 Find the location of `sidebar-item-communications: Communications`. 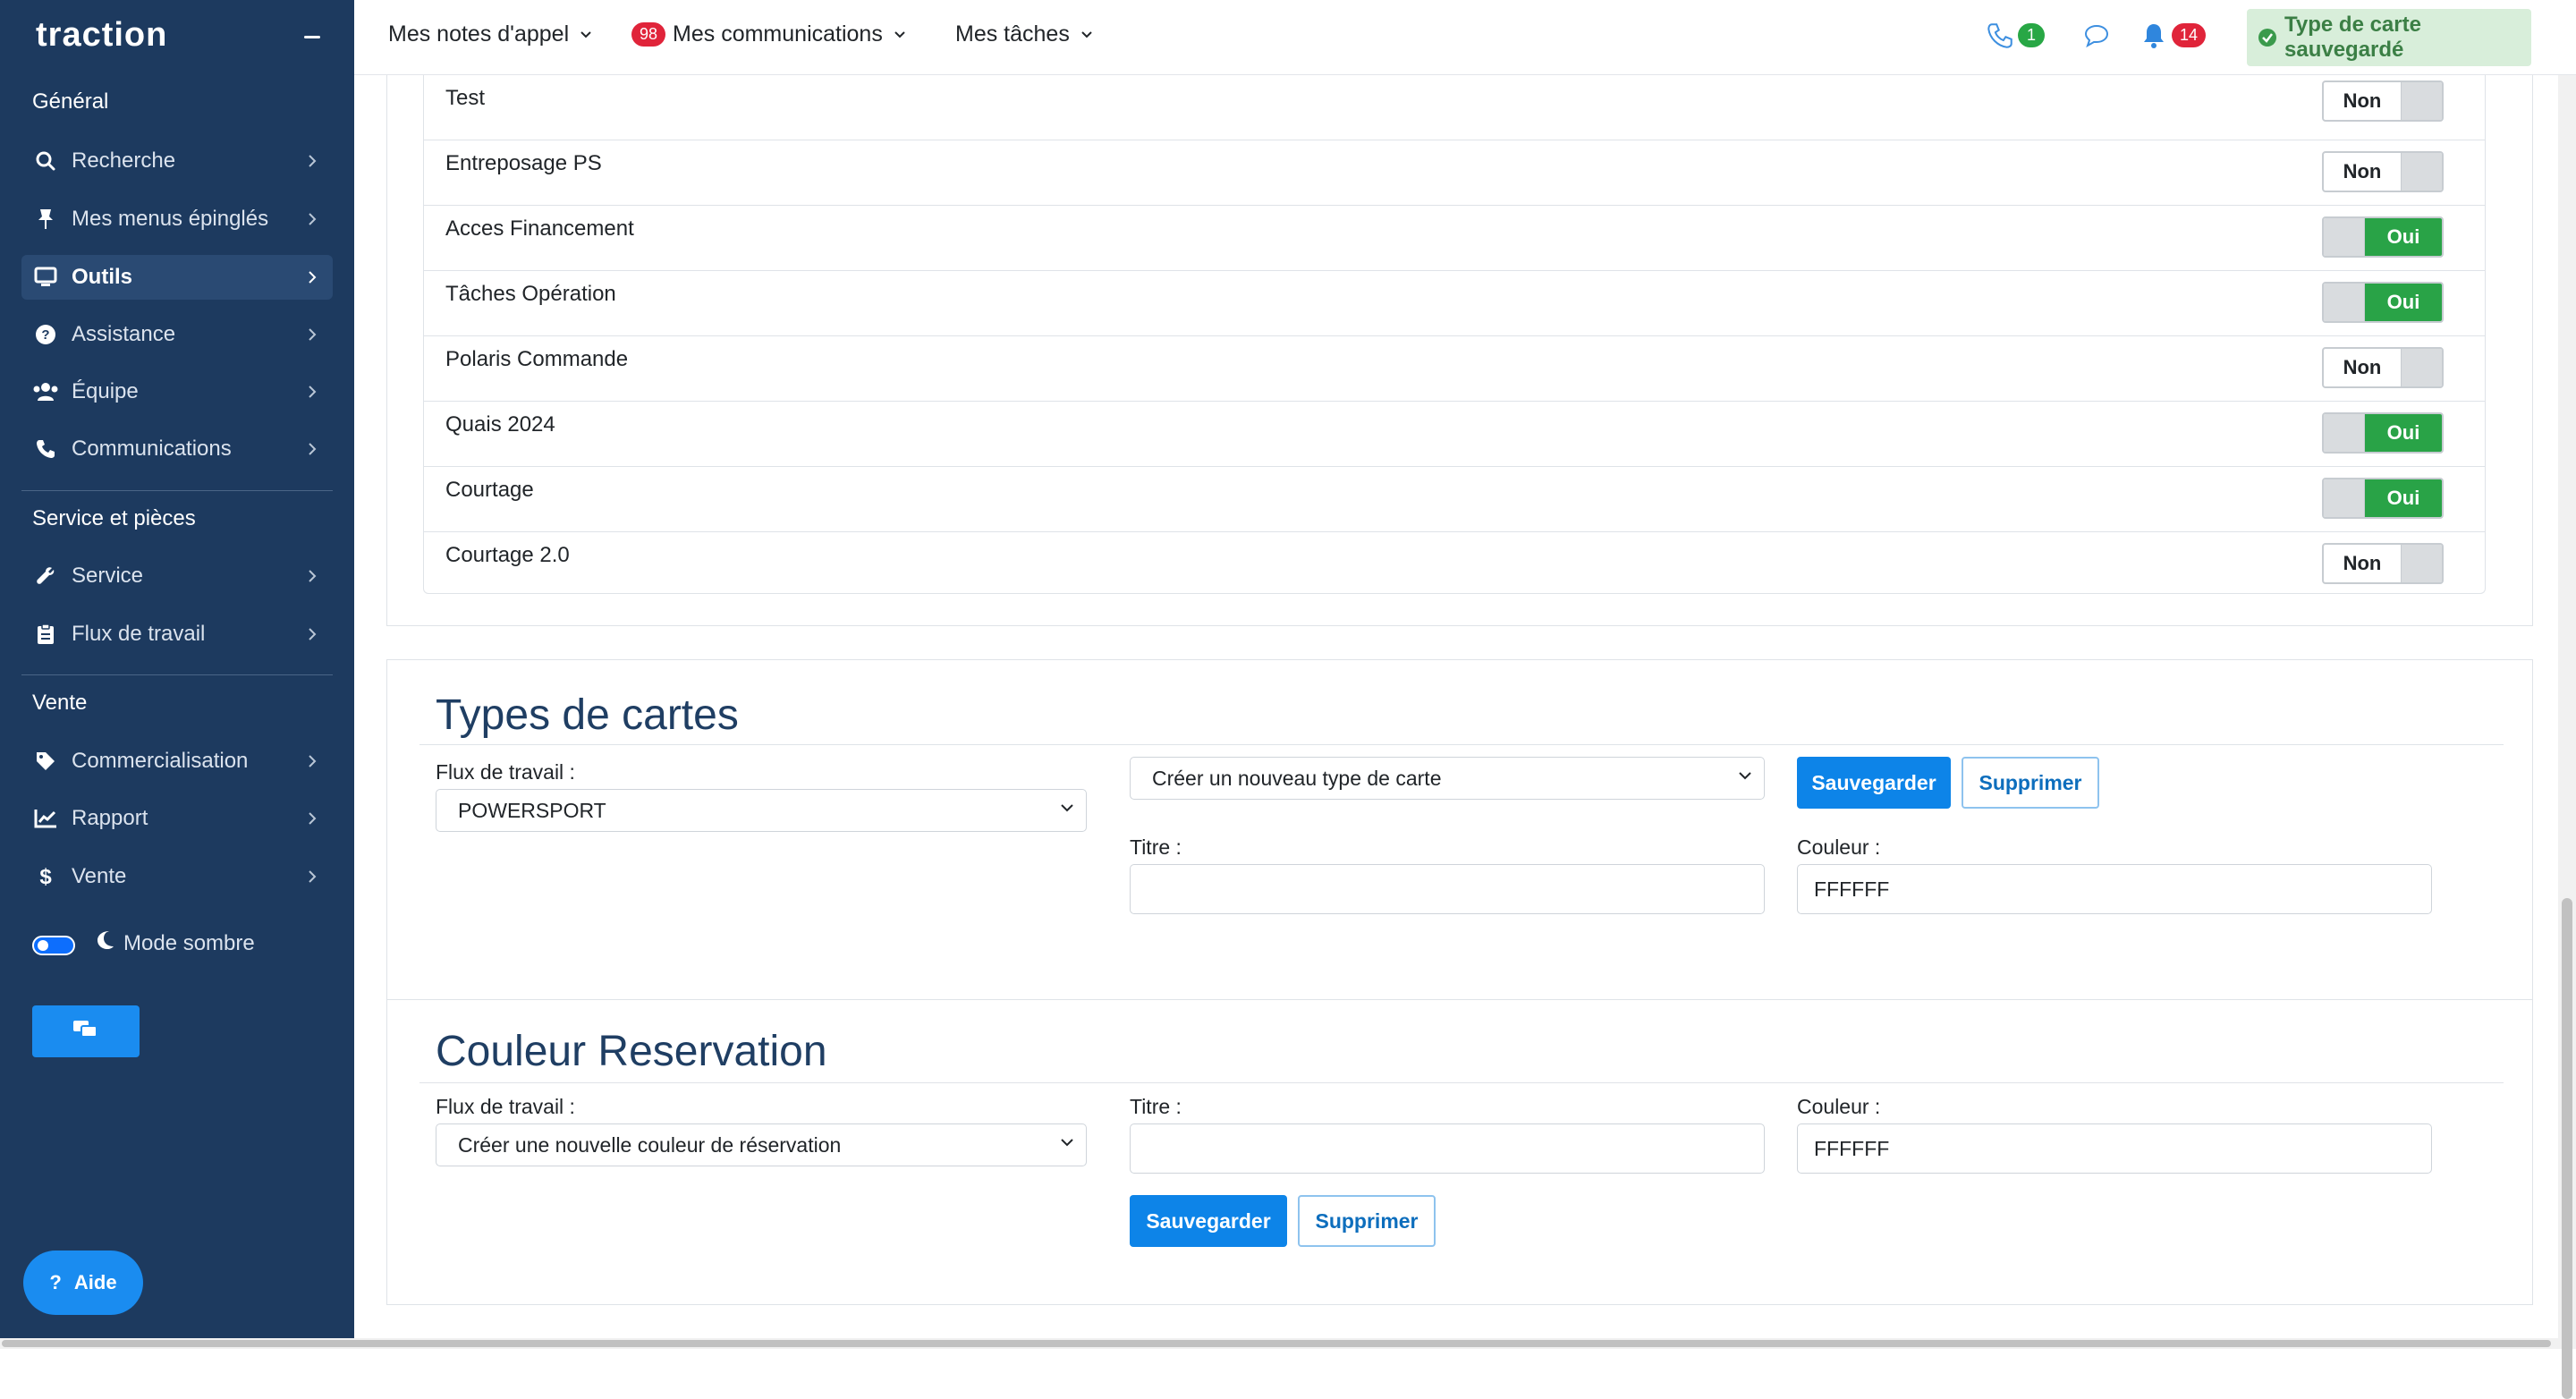

sidebar-item-communications: Communications is located at coordinates (177, 449).